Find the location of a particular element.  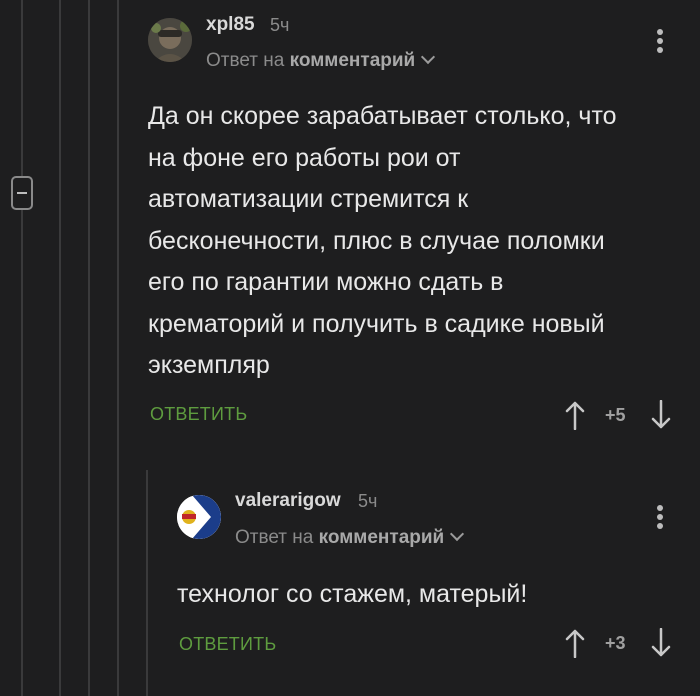

logo-avatar-icon is located at coordinates (199, 517).